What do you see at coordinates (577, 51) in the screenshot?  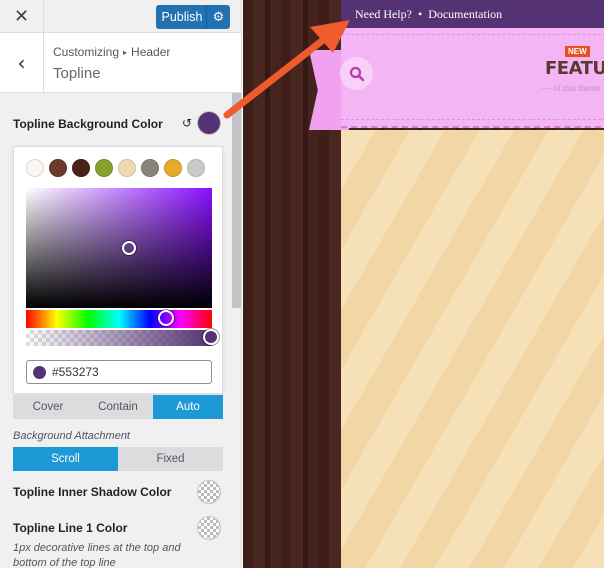 I see `new-badge: NEW` at bounding box center [577, 51].